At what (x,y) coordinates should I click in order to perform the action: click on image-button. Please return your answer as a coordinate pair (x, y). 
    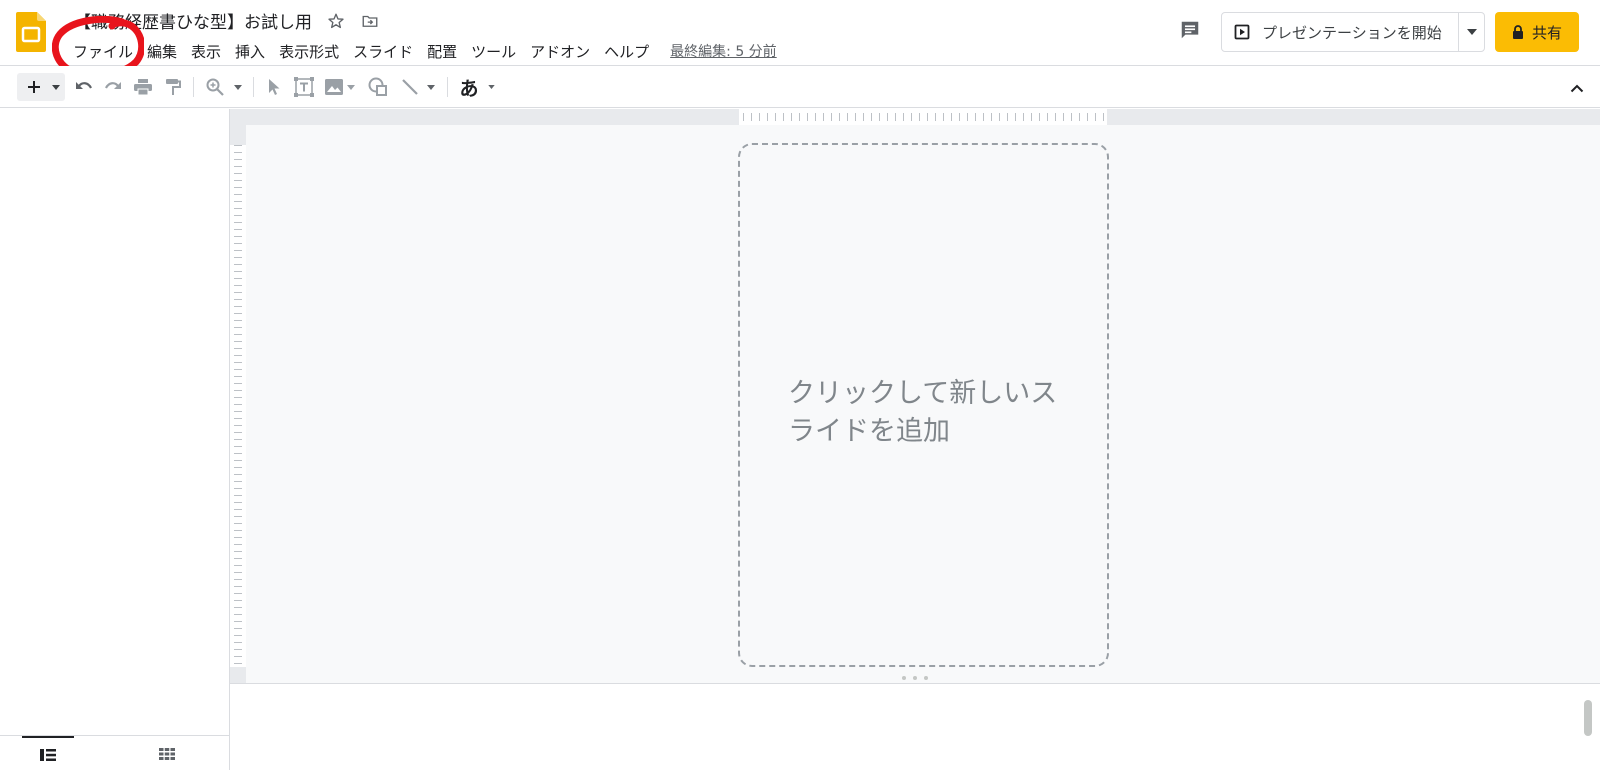
    Looking at the image, I should click on (334, 87).